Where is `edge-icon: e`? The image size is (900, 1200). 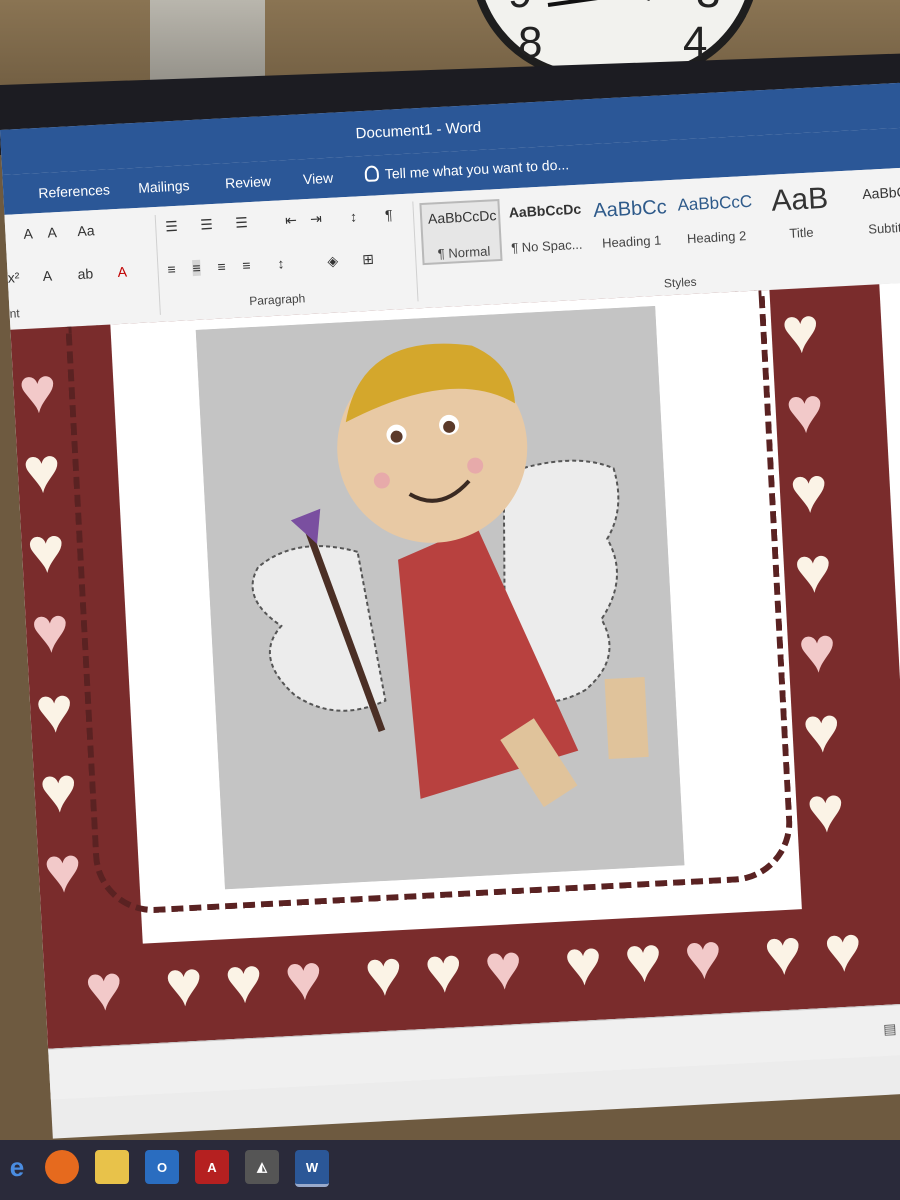 edge-icon: e is located at coordinates (17, 1167).